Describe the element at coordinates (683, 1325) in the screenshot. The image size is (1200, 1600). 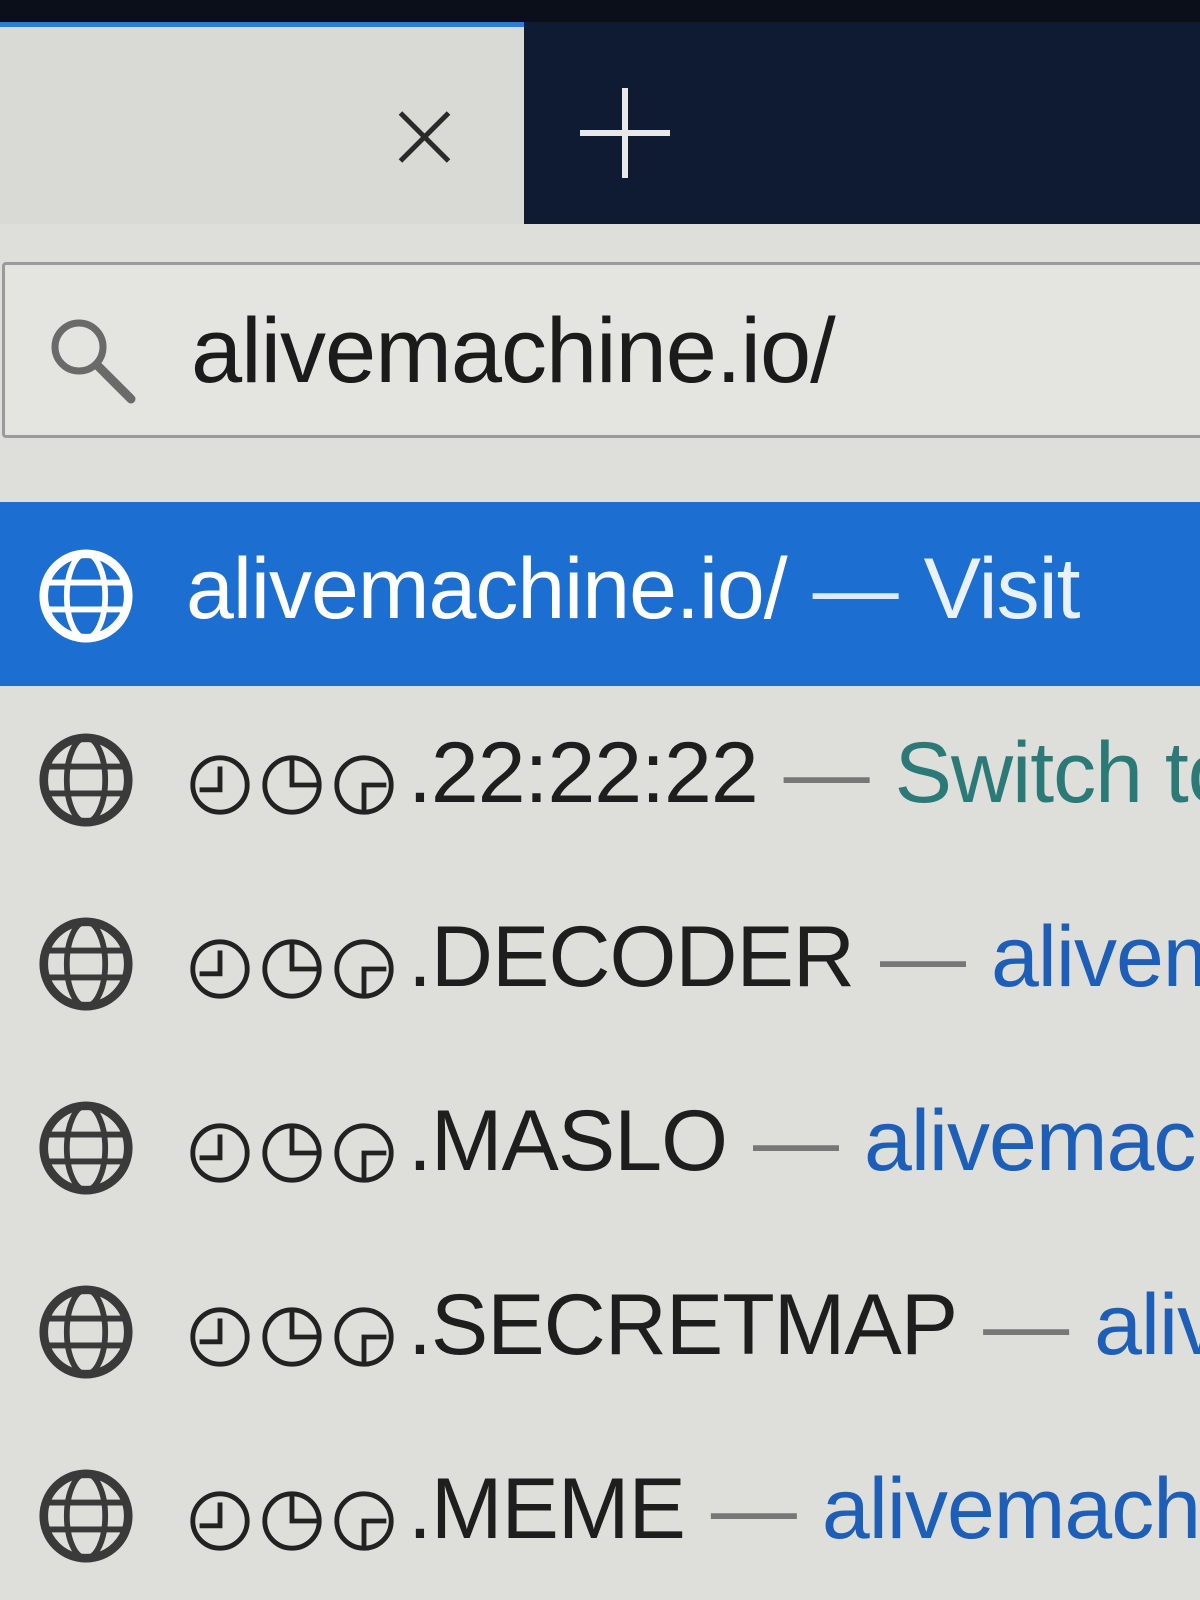
I see `suggestion-title: .SECRETMAP` at that location.